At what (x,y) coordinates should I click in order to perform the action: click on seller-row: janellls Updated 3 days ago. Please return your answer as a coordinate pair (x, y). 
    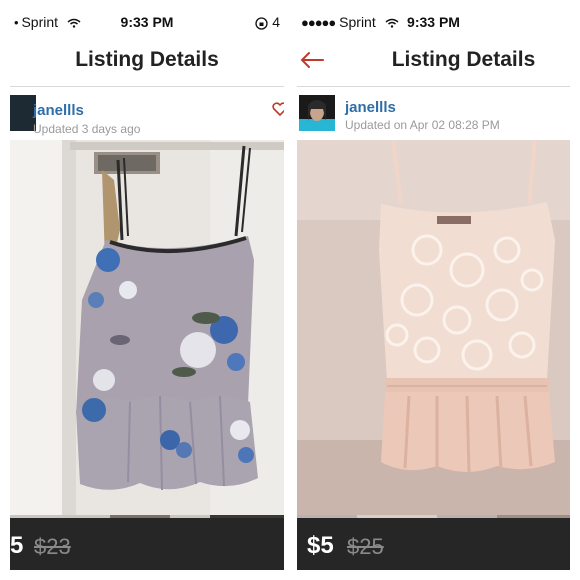
    Looking at the image, I should click on (147, 113).